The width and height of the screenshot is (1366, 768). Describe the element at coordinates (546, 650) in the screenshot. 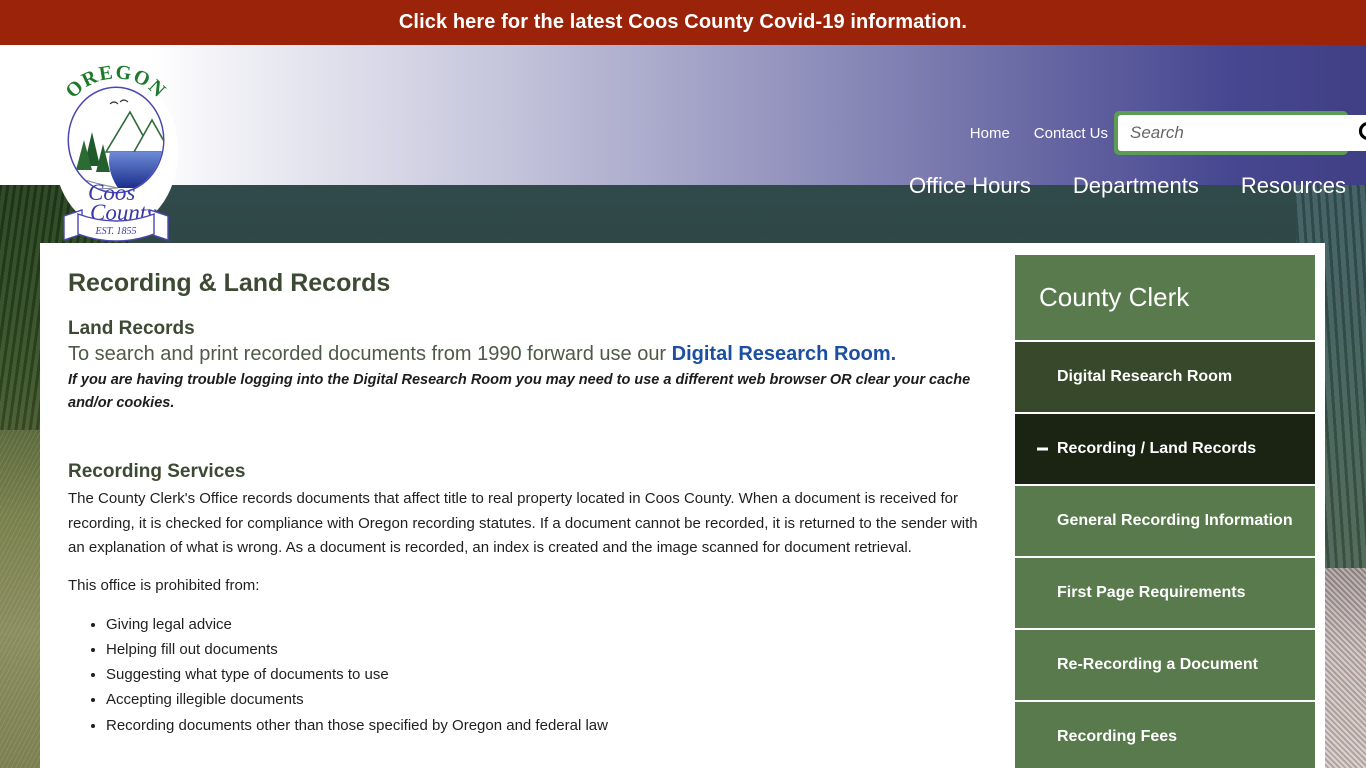

I see `list-item: Helping fill out documents` at that location.